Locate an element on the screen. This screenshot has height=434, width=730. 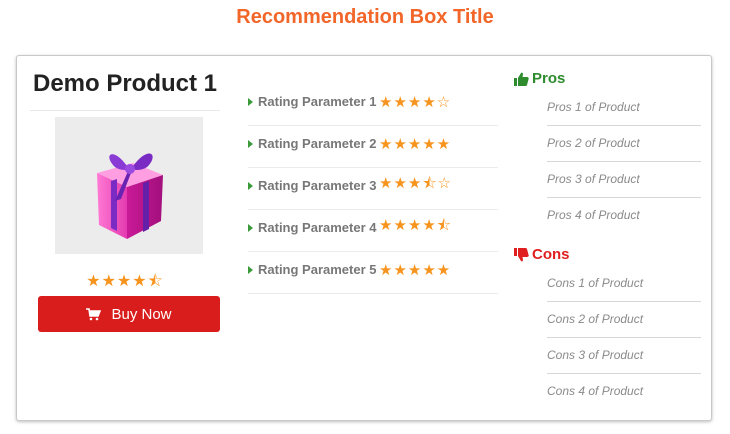
cons-heading-label: Cons is located at coordinates (551, 254).